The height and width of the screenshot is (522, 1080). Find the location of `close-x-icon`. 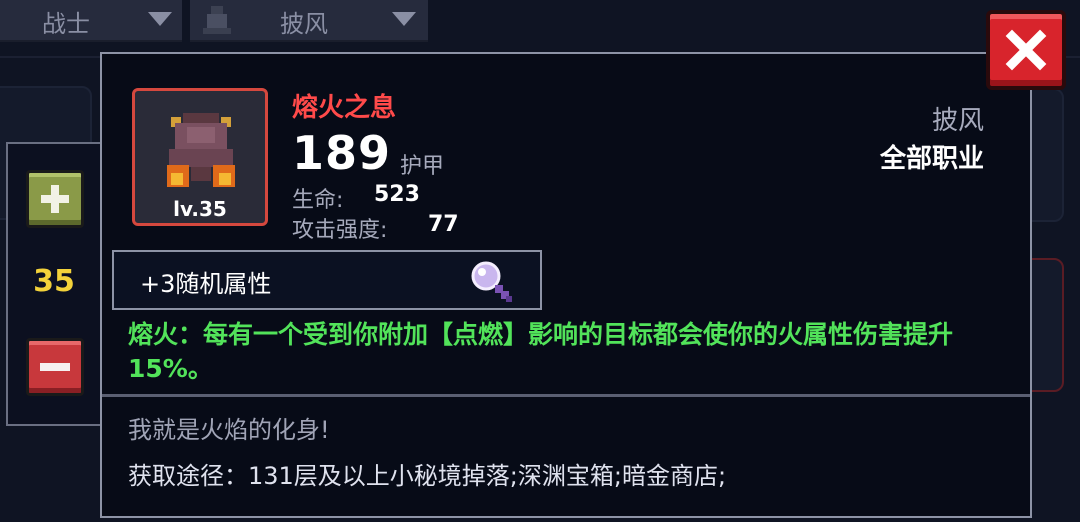

close-x-icon is located at coordinates (1026, 50).